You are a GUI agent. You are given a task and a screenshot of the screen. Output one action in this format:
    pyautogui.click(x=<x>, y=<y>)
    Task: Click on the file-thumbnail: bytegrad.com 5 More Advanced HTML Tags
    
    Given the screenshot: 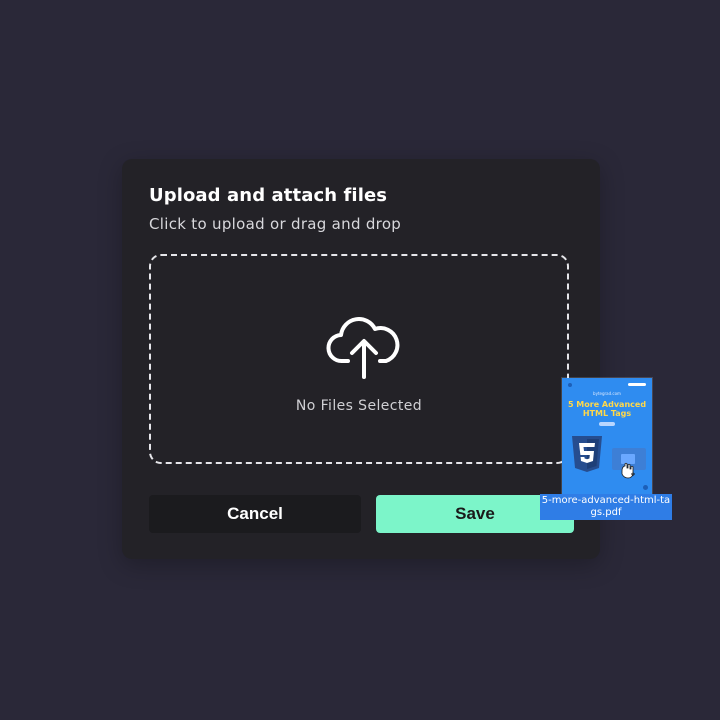 What is the action you would take?
    pyautogui.click(x=607, y=436)
    